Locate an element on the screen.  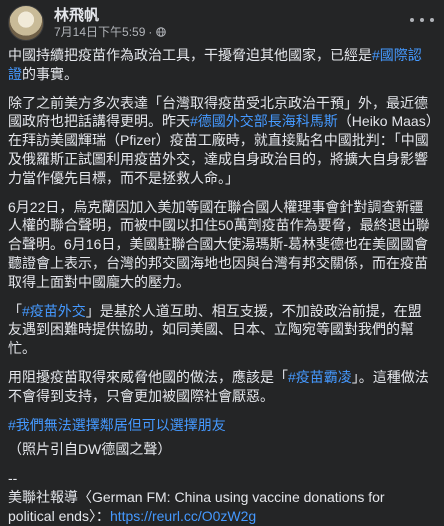
paragraph-text: 中國持續把疫苗作為政治工具，干擾脅迫其他國家，已經是 is located at coordinates (190, 55).